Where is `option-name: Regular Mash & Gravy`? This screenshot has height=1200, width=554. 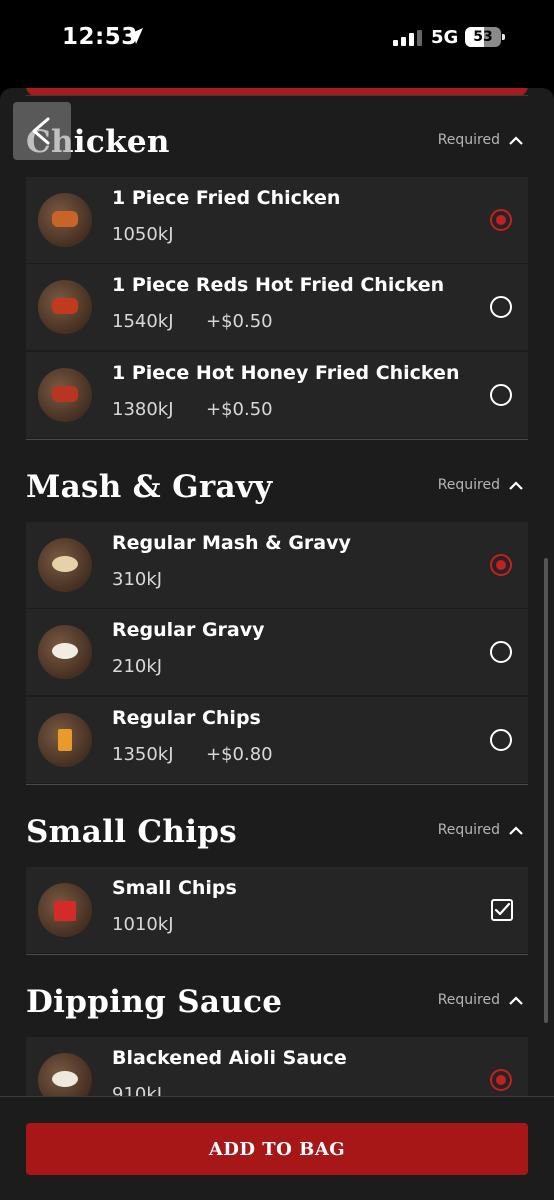
option-name: Regular Mash & Gravy is located at coordinates (231, 543).